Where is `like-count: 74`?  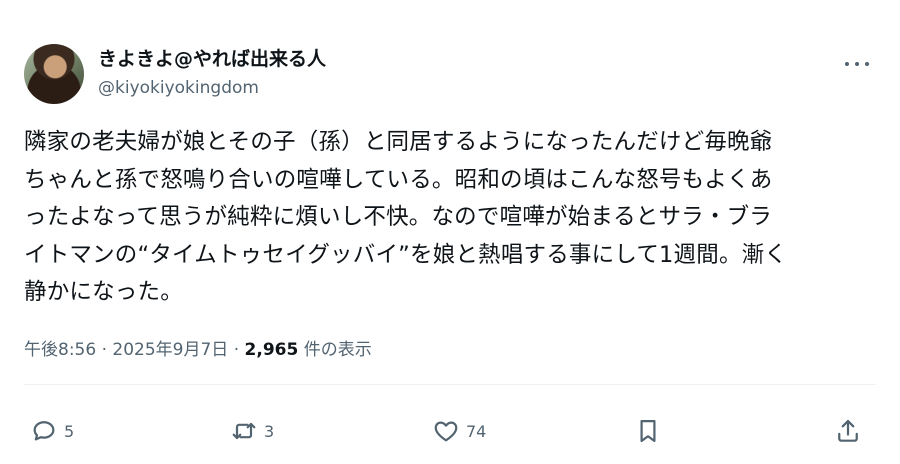 like-count: 74 is located at coordinates (476, 431).